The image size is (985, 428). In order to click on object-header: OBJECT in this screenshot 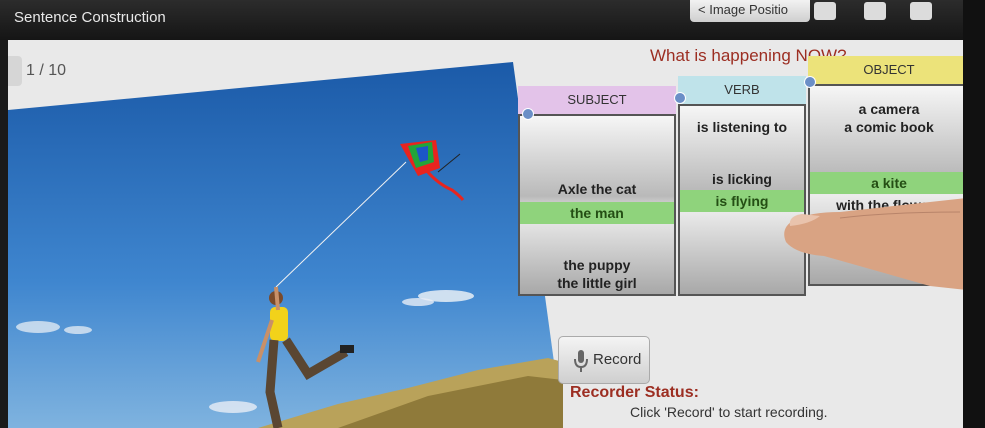, I will do `click(889, 70)`.